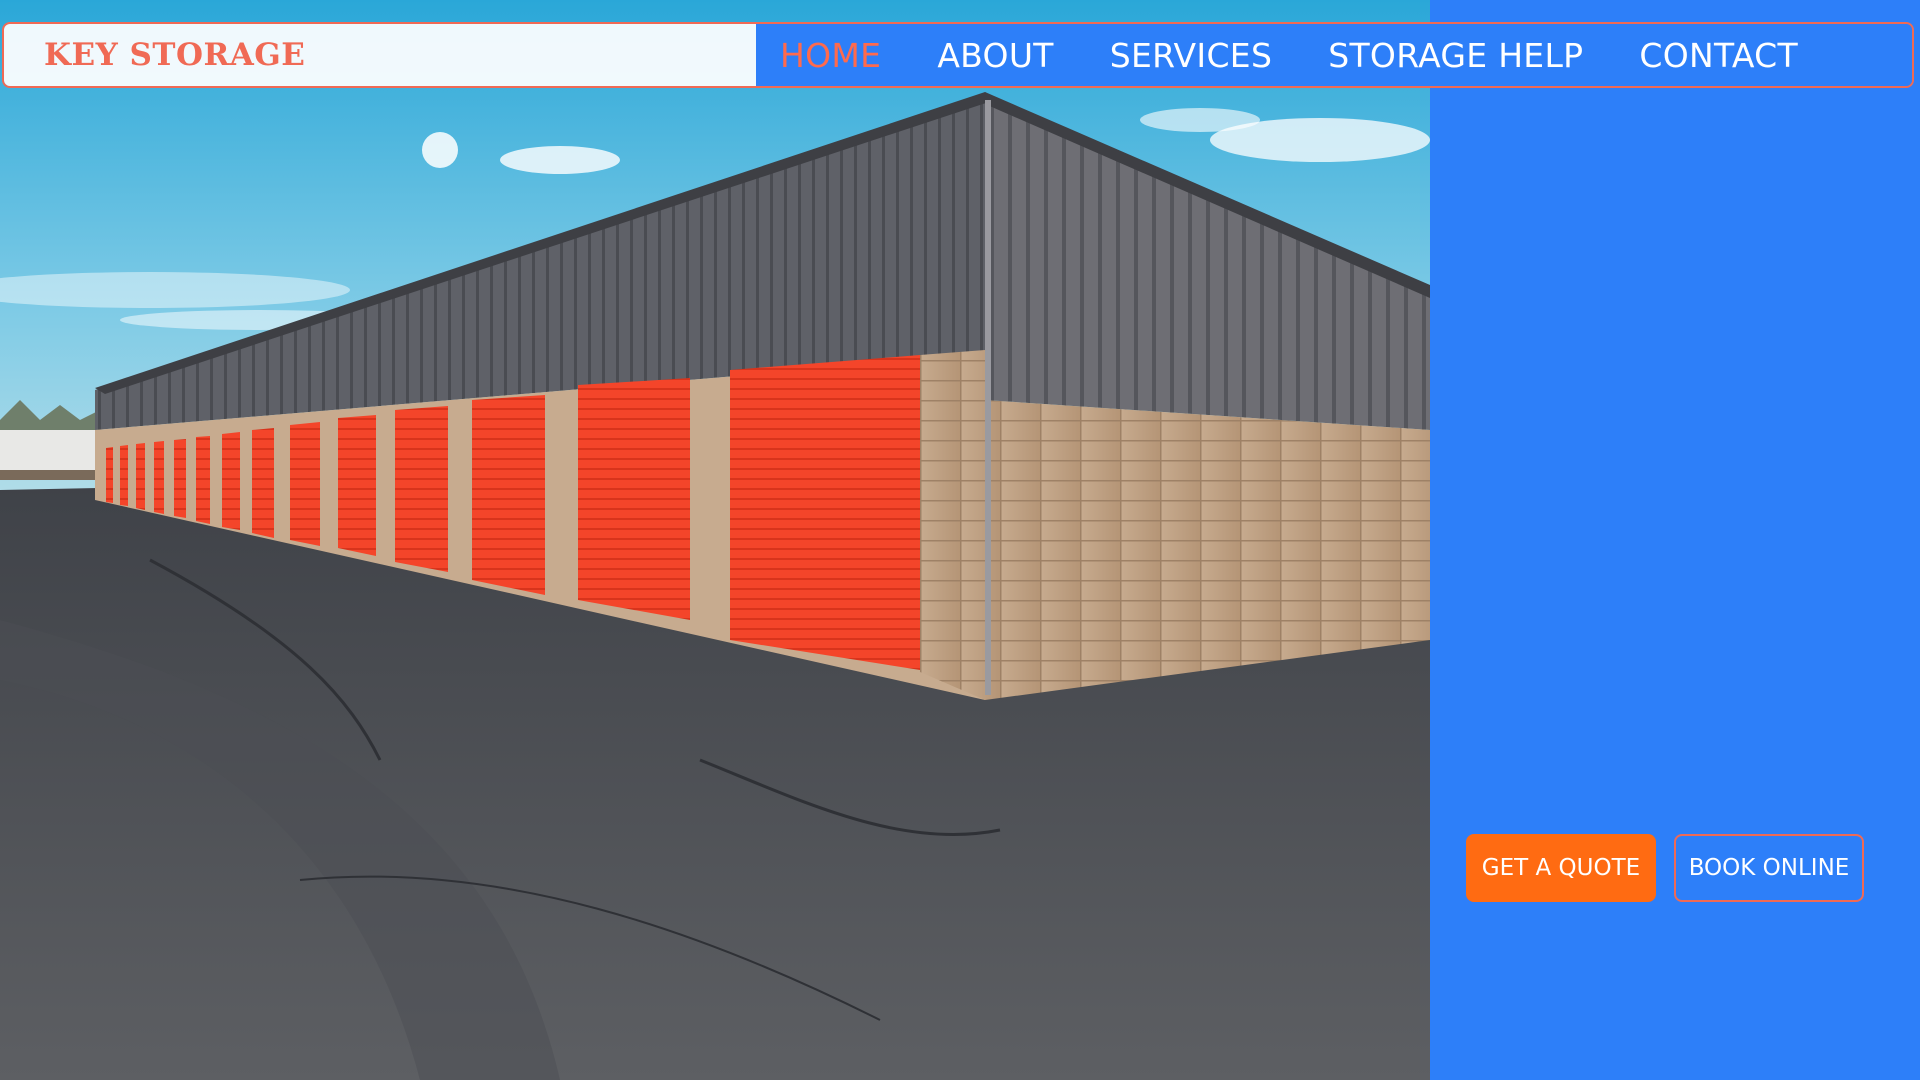 This screenshot has width=1920, height=1088. What do you see at coordinates (1455, 55) in the screenshot?
I see `nav-item-storage-help: STORAGE HELP` at bounding box center [1455, 55].